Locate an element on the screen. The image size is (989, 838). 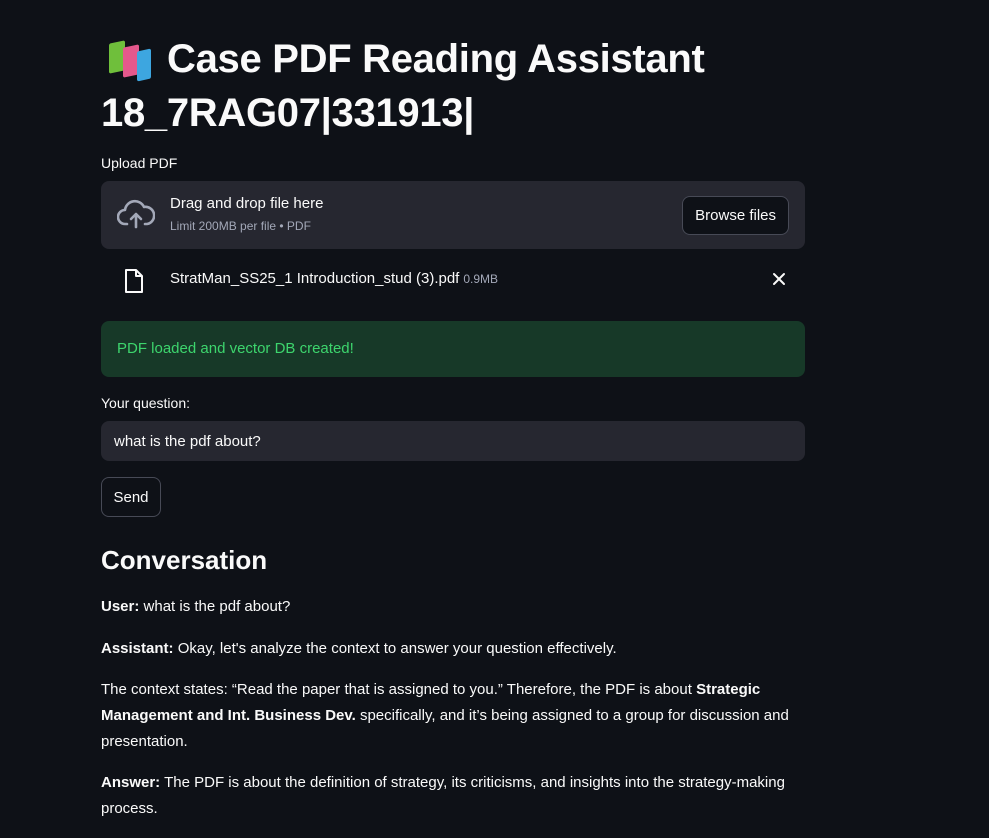
question-input is located at coordinates (453, 441).